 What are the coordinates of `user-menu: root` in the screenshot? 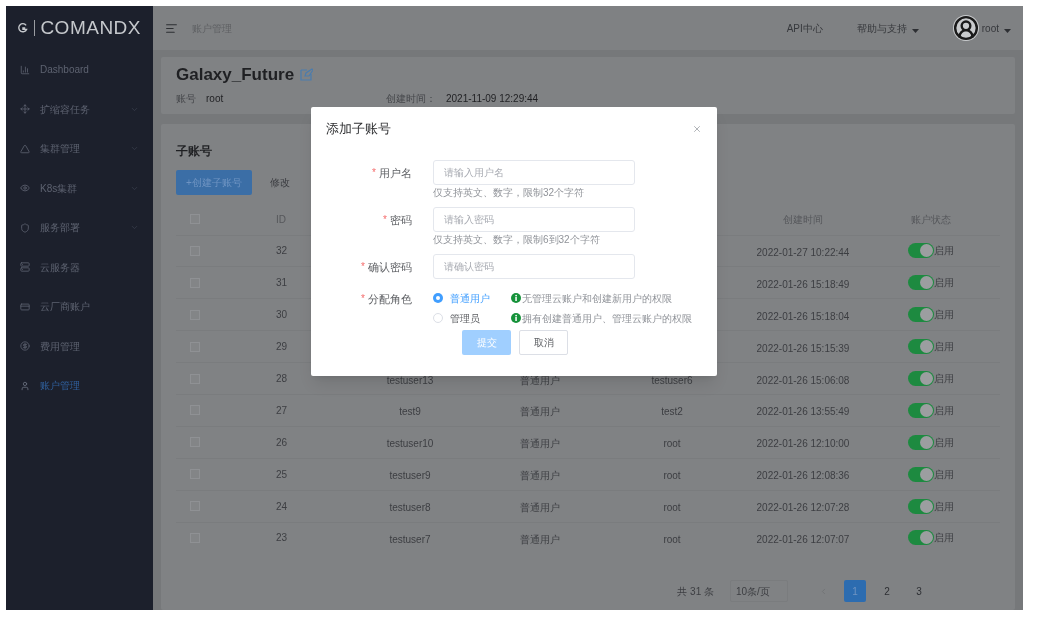 It's located at (996, 28).